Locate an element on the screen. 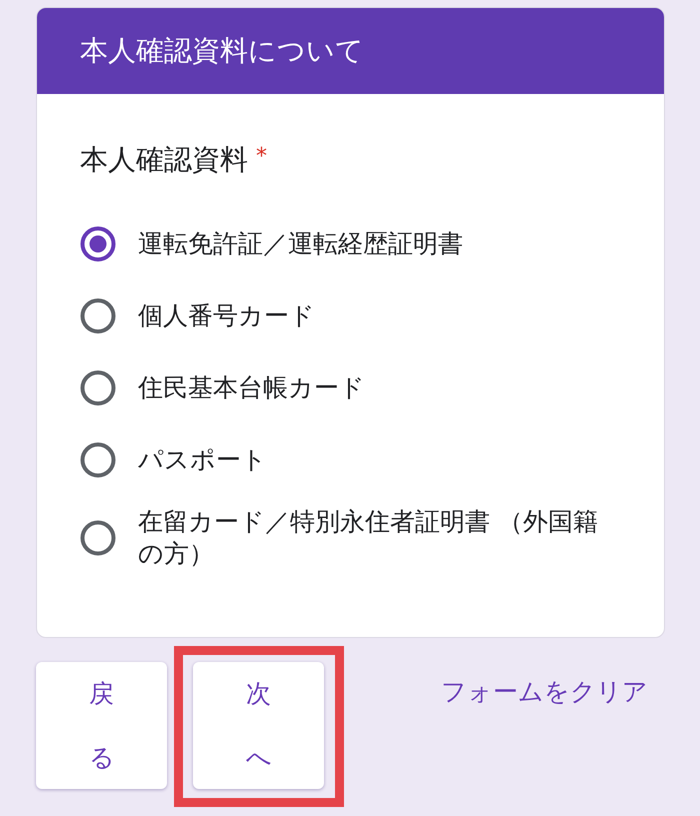  section-title: 本人確認資料について is located at coordinates (222, 51).